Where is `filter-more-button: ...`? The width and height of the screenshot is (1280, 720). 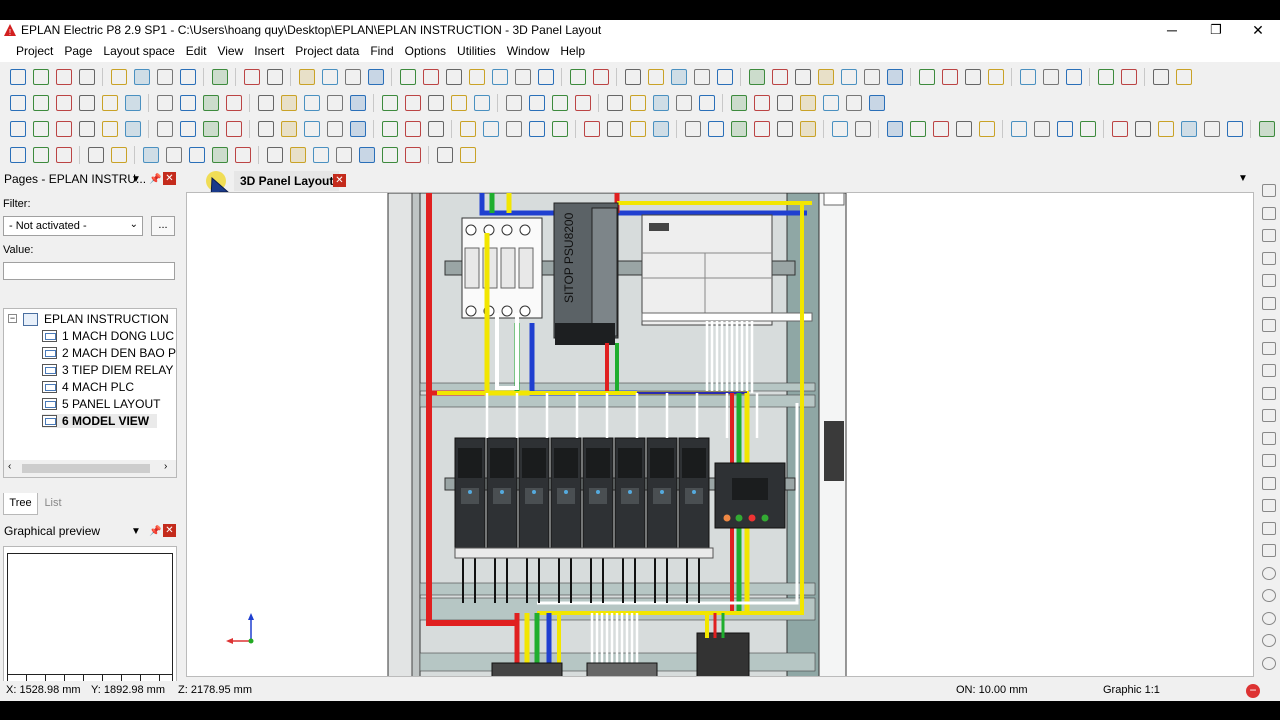
filter-more-button: ... is located at coordinates (163, 226).